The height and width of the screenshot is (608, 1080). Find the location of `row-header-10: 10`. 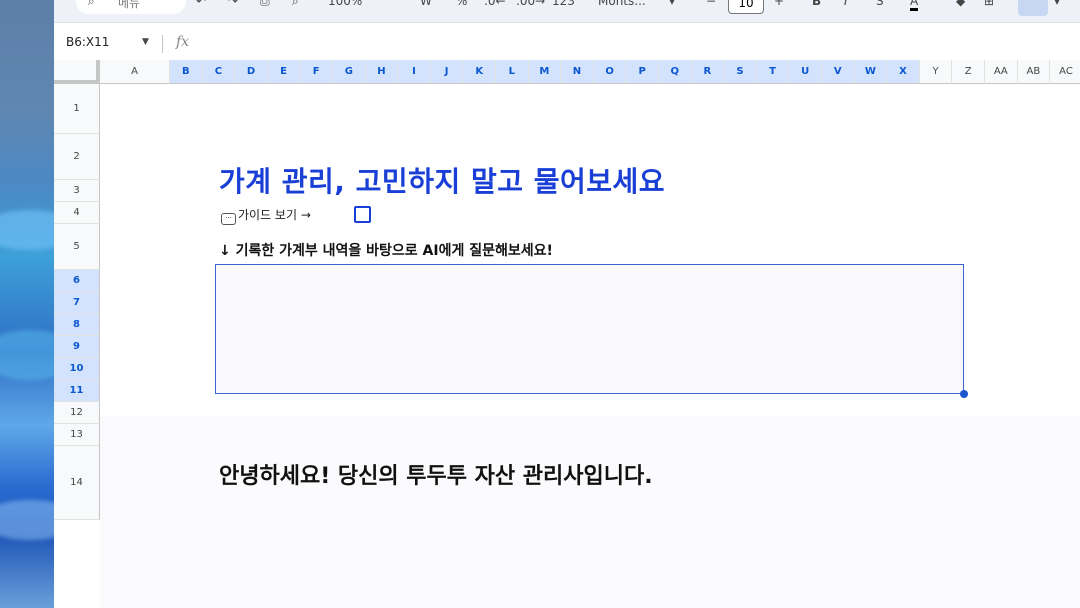

row-header-10: 10 is located at coordinates (77, 369).